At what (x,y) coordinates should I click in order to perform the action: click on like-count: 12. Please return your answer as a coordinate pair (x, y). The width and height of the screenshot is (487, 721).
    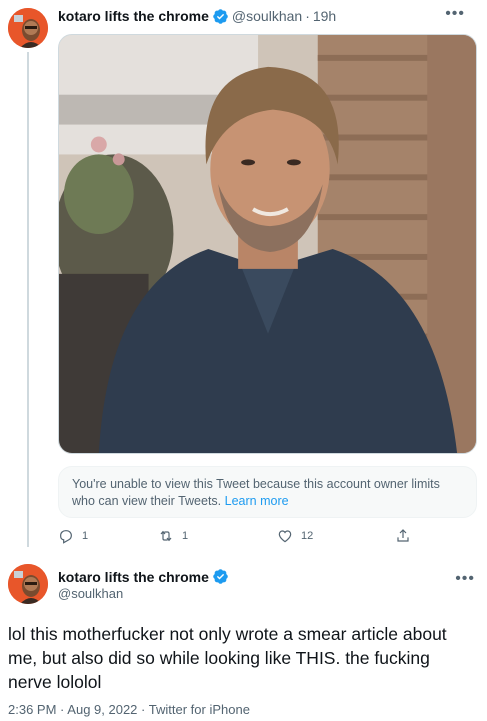
    Looking at the image, I should click on (307, 536).